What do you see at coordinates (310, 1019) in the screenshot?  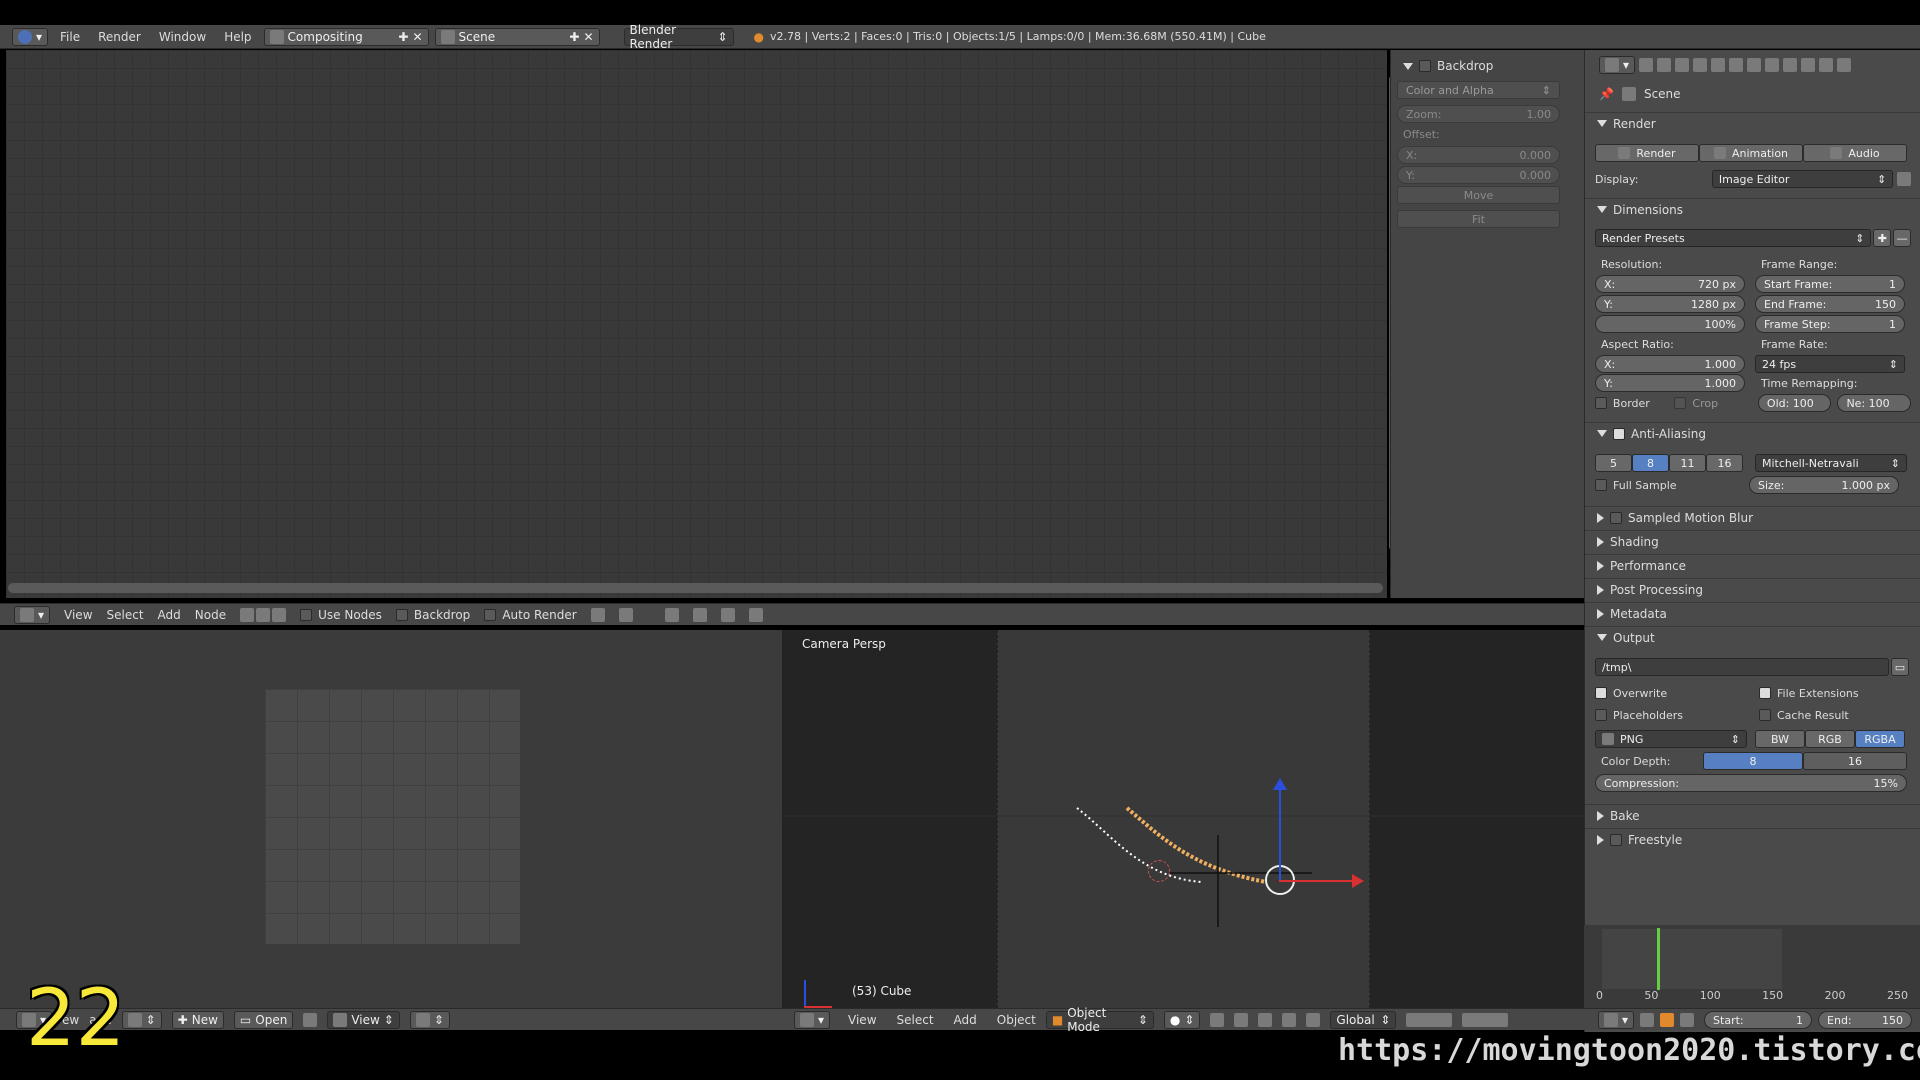 I see `pin-image-icon` at bounding box center [310, 1019].